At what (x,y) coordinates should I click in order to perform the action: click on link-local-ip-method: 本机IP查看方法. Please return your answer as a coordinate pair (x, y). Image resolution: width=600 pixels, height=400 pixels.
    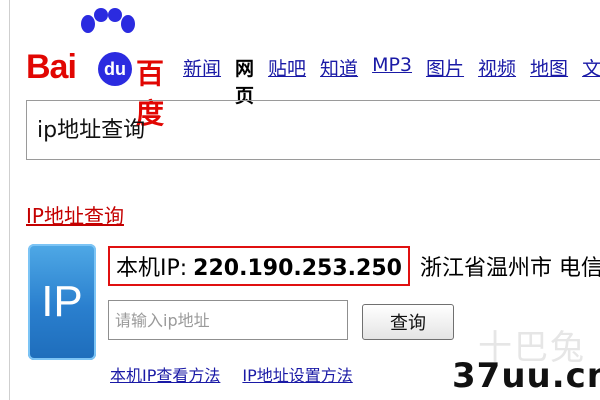
    Looking at the image, I should click on (165, 374).